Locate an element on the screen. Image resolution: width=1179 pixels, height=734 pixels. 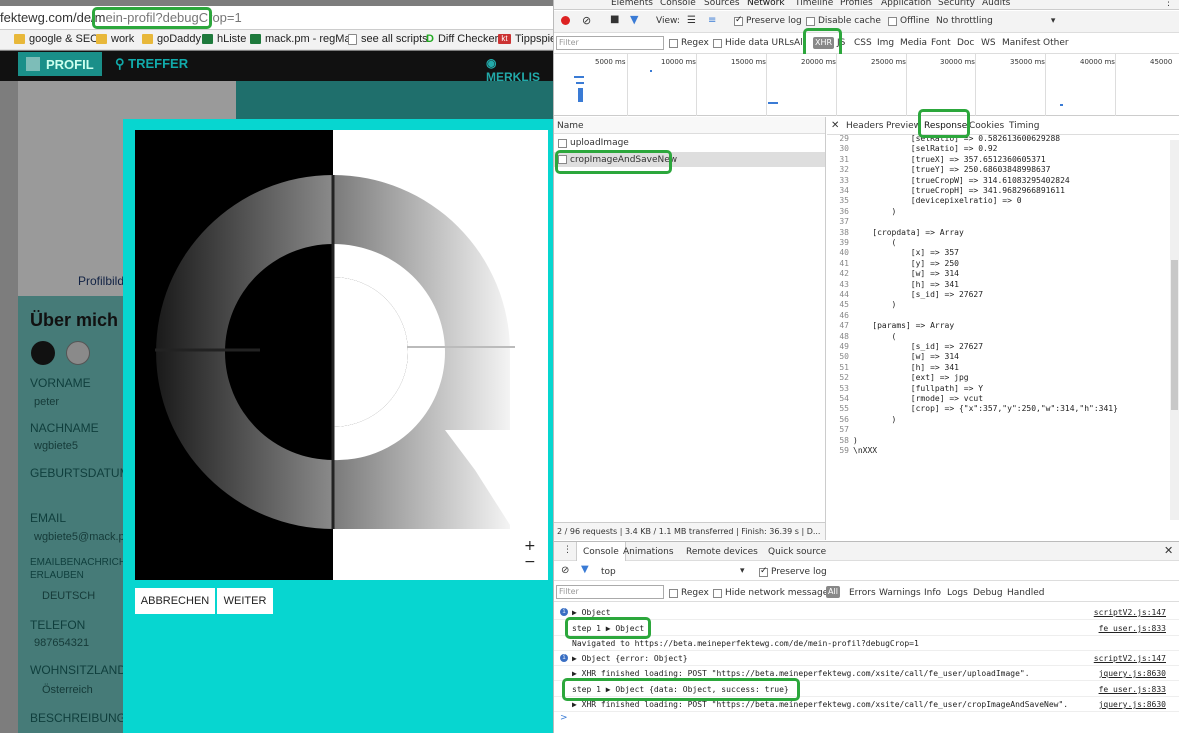
throttling-select: No throttling ▾ is located at coordinates (995, 21).